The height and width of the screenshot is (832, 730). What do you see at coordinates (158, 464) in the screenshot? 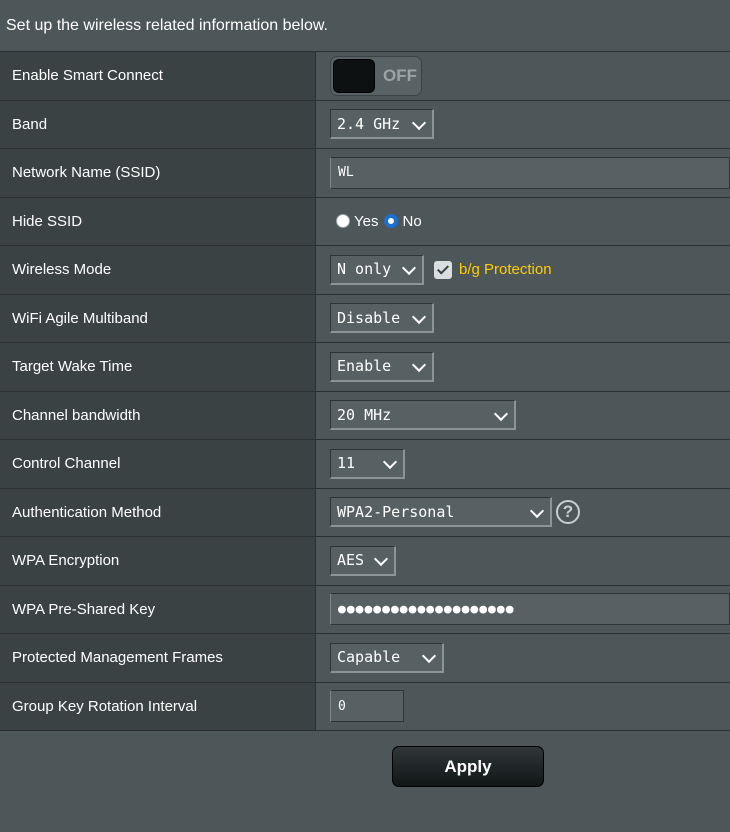
I see `control-channel-label: Control Channel` at bounding box center [158, 464].